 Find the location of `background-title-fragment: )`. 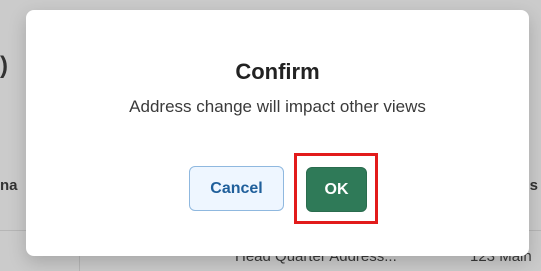

background-title-fragment: ) is located at coordinates (4, 65).